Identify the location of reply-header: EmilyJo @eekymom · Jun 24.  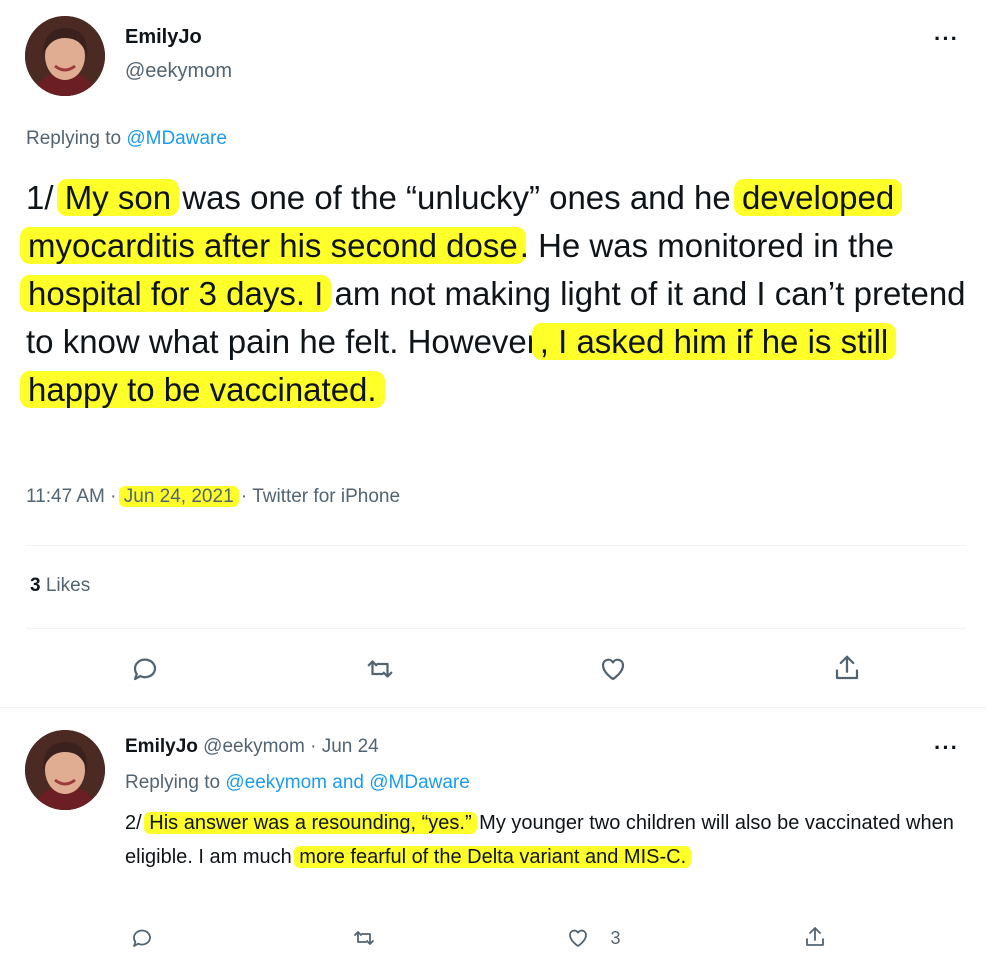
(252, 747).